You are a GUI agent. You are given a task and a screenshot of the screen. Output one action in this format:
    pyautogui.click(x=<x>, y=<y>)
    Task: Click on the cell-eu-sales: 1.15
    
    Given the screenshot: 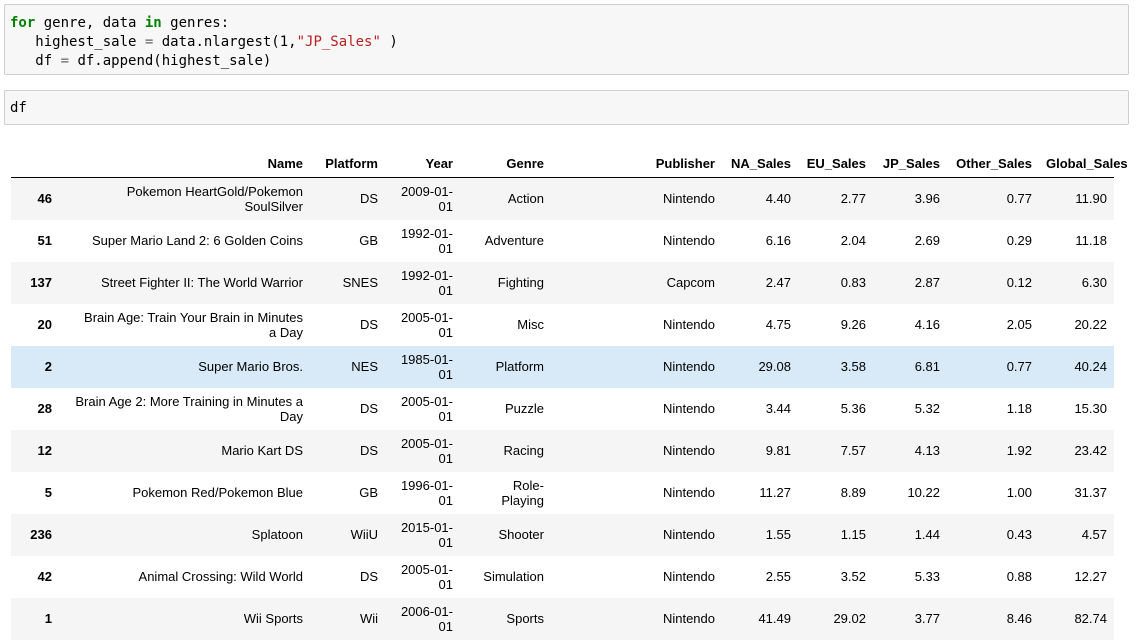 What is the action you would take?
    pyautogui.click(x=853, y=534)
    